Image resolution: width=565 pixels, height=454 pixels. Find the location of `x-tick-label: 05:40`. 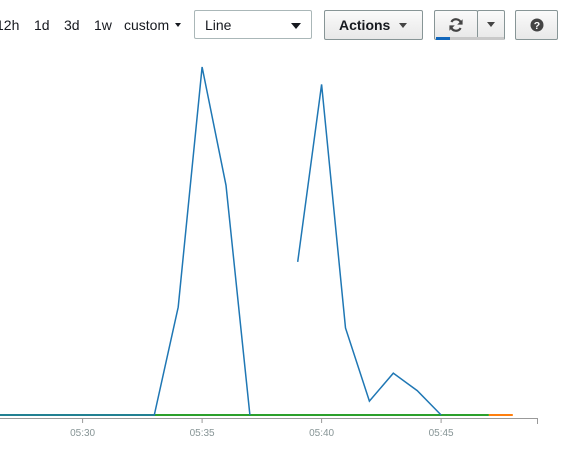

x-tick-label: 05:40 is located at coordinates (321, 433).